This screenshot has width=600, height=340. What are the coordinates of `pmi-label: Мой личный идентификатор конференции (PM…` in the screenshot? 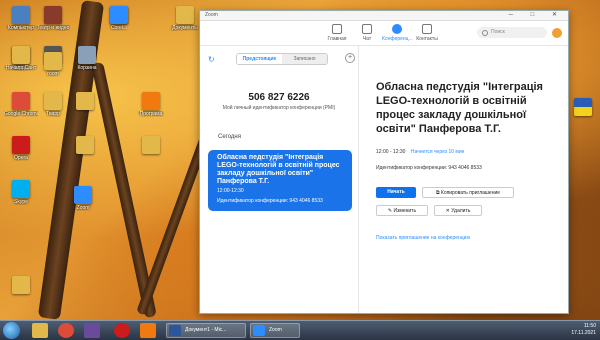 It's located at (279, 108).